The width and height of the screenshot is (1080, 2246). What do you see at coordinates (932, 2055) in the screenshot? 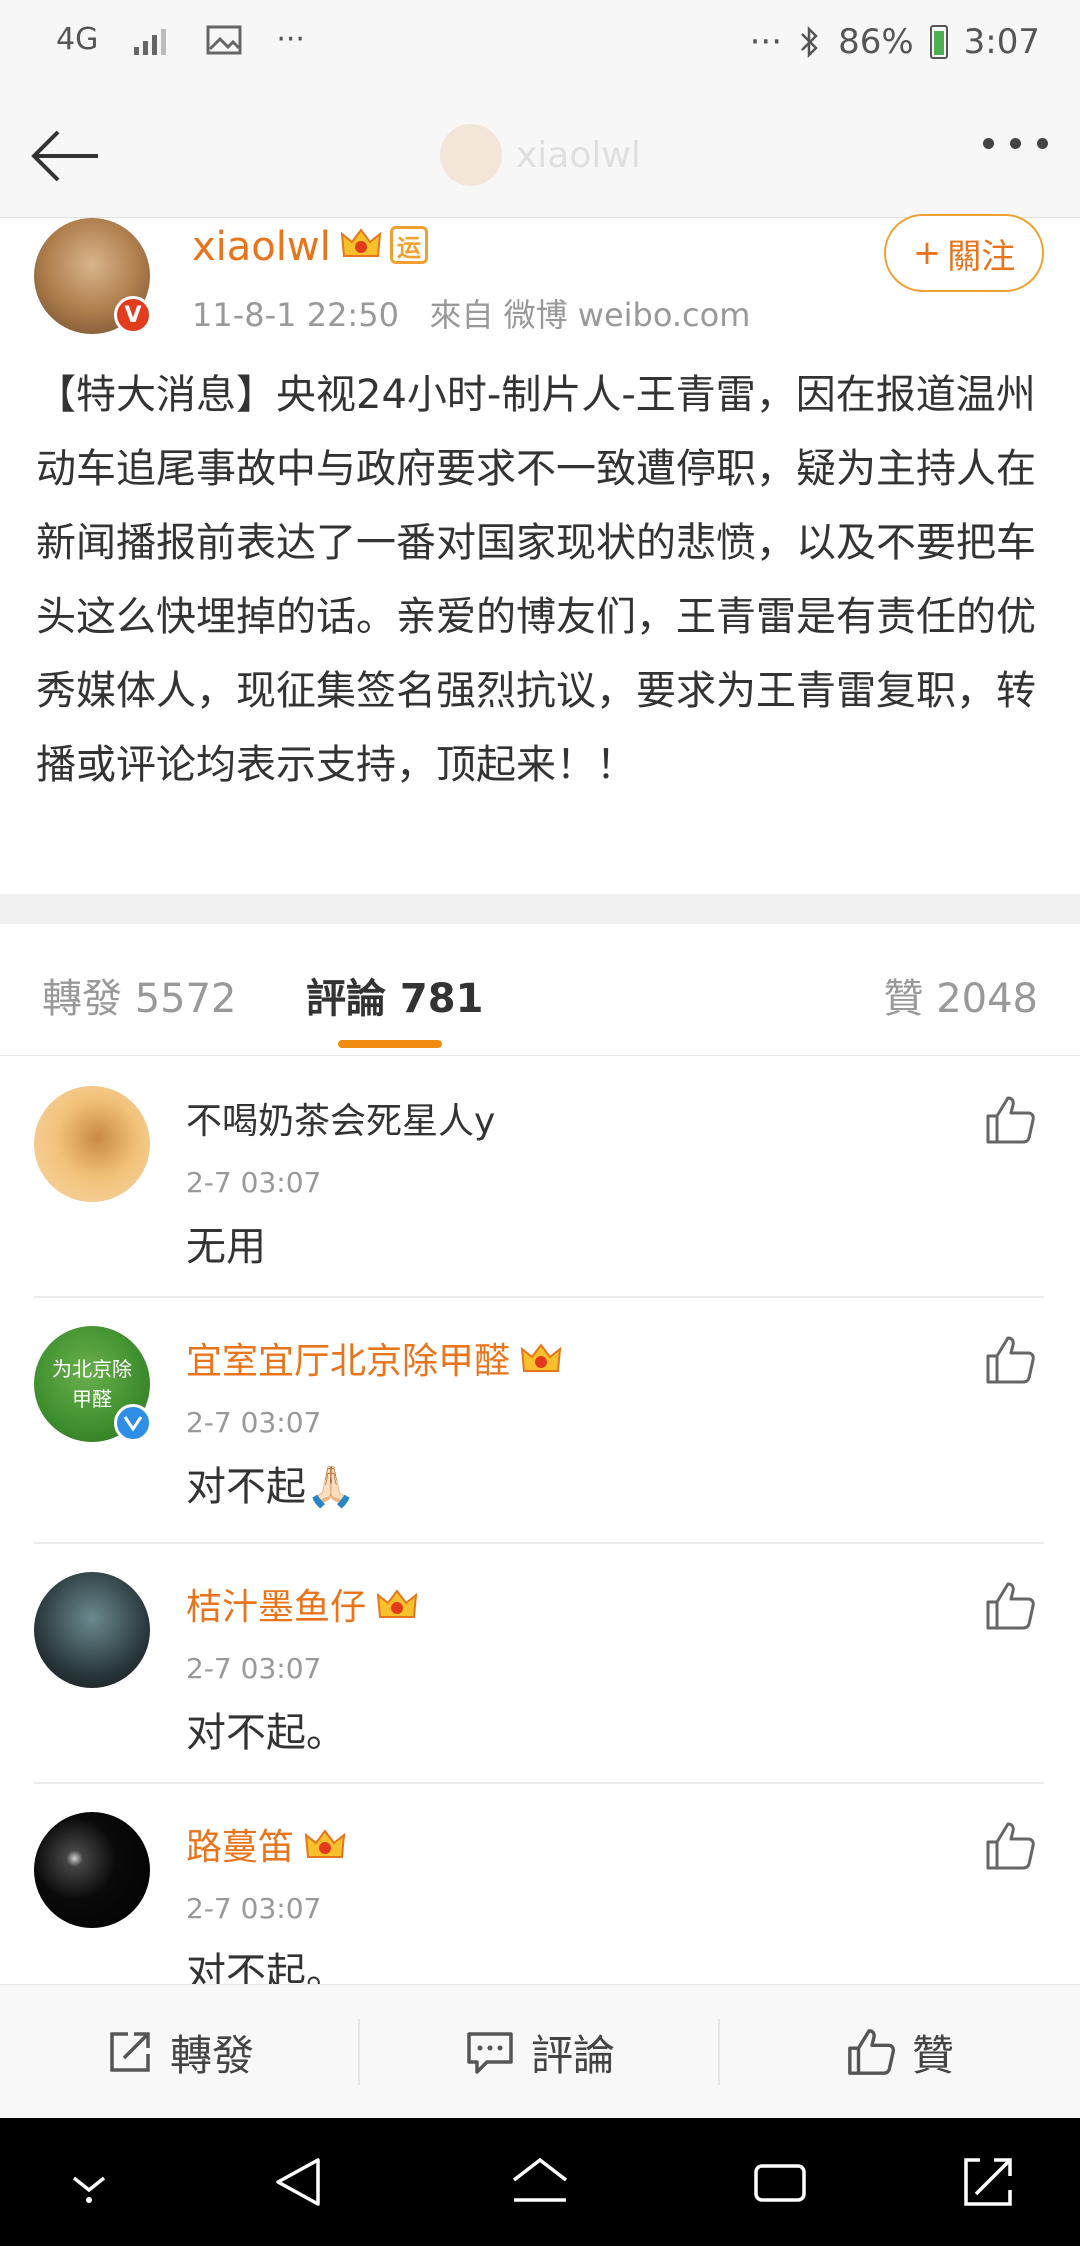
I see `like-label: 贊` at bounding box center [932, 2055].